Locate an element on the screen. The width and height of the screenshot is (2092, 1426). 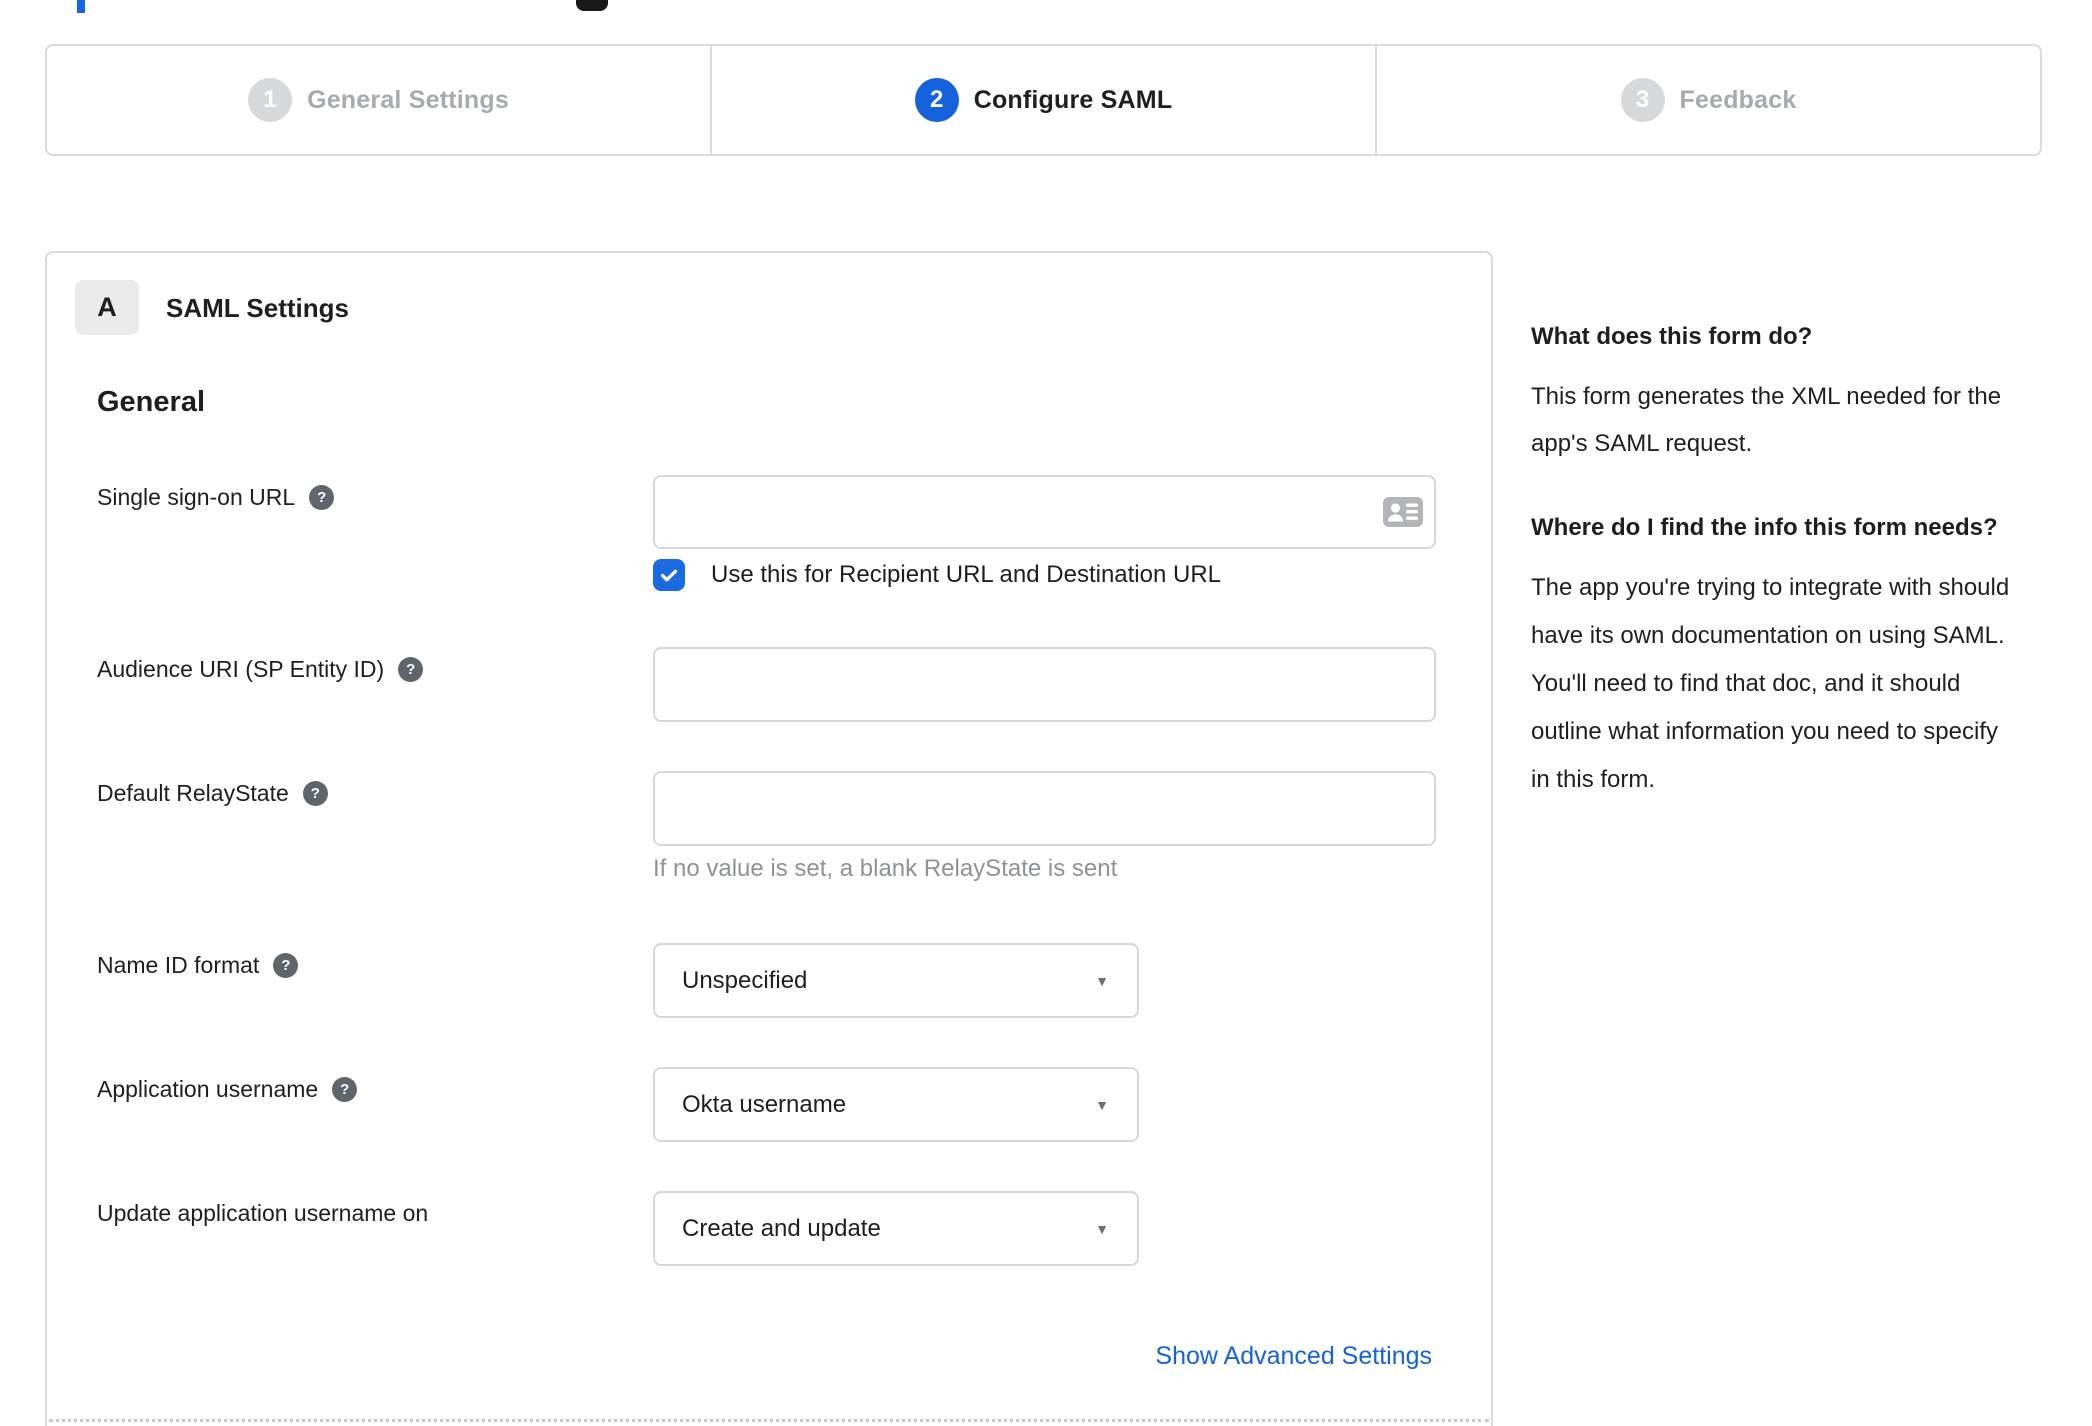
contact-card-autofill-icon is located at coordinates (1403, 512).